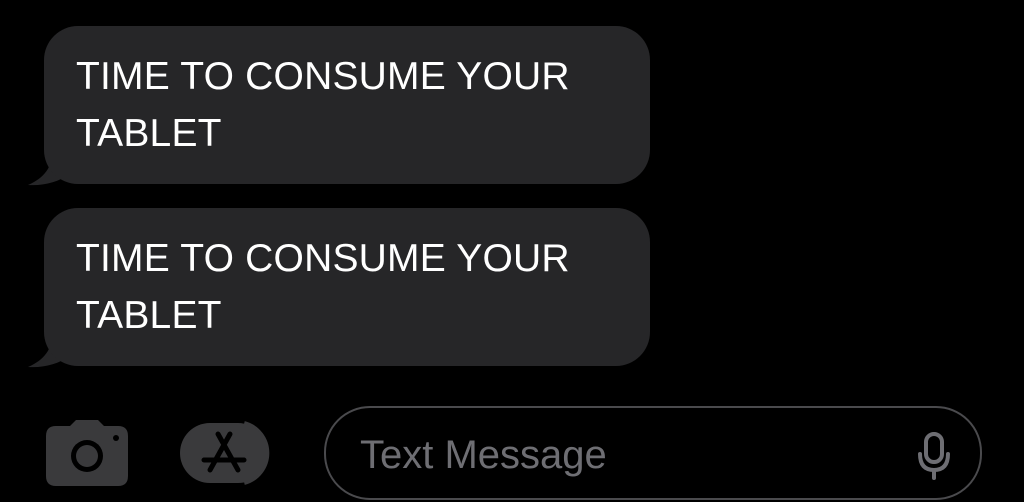  I want to click on message-input-placeholder: Text Message, so click(483, 455).